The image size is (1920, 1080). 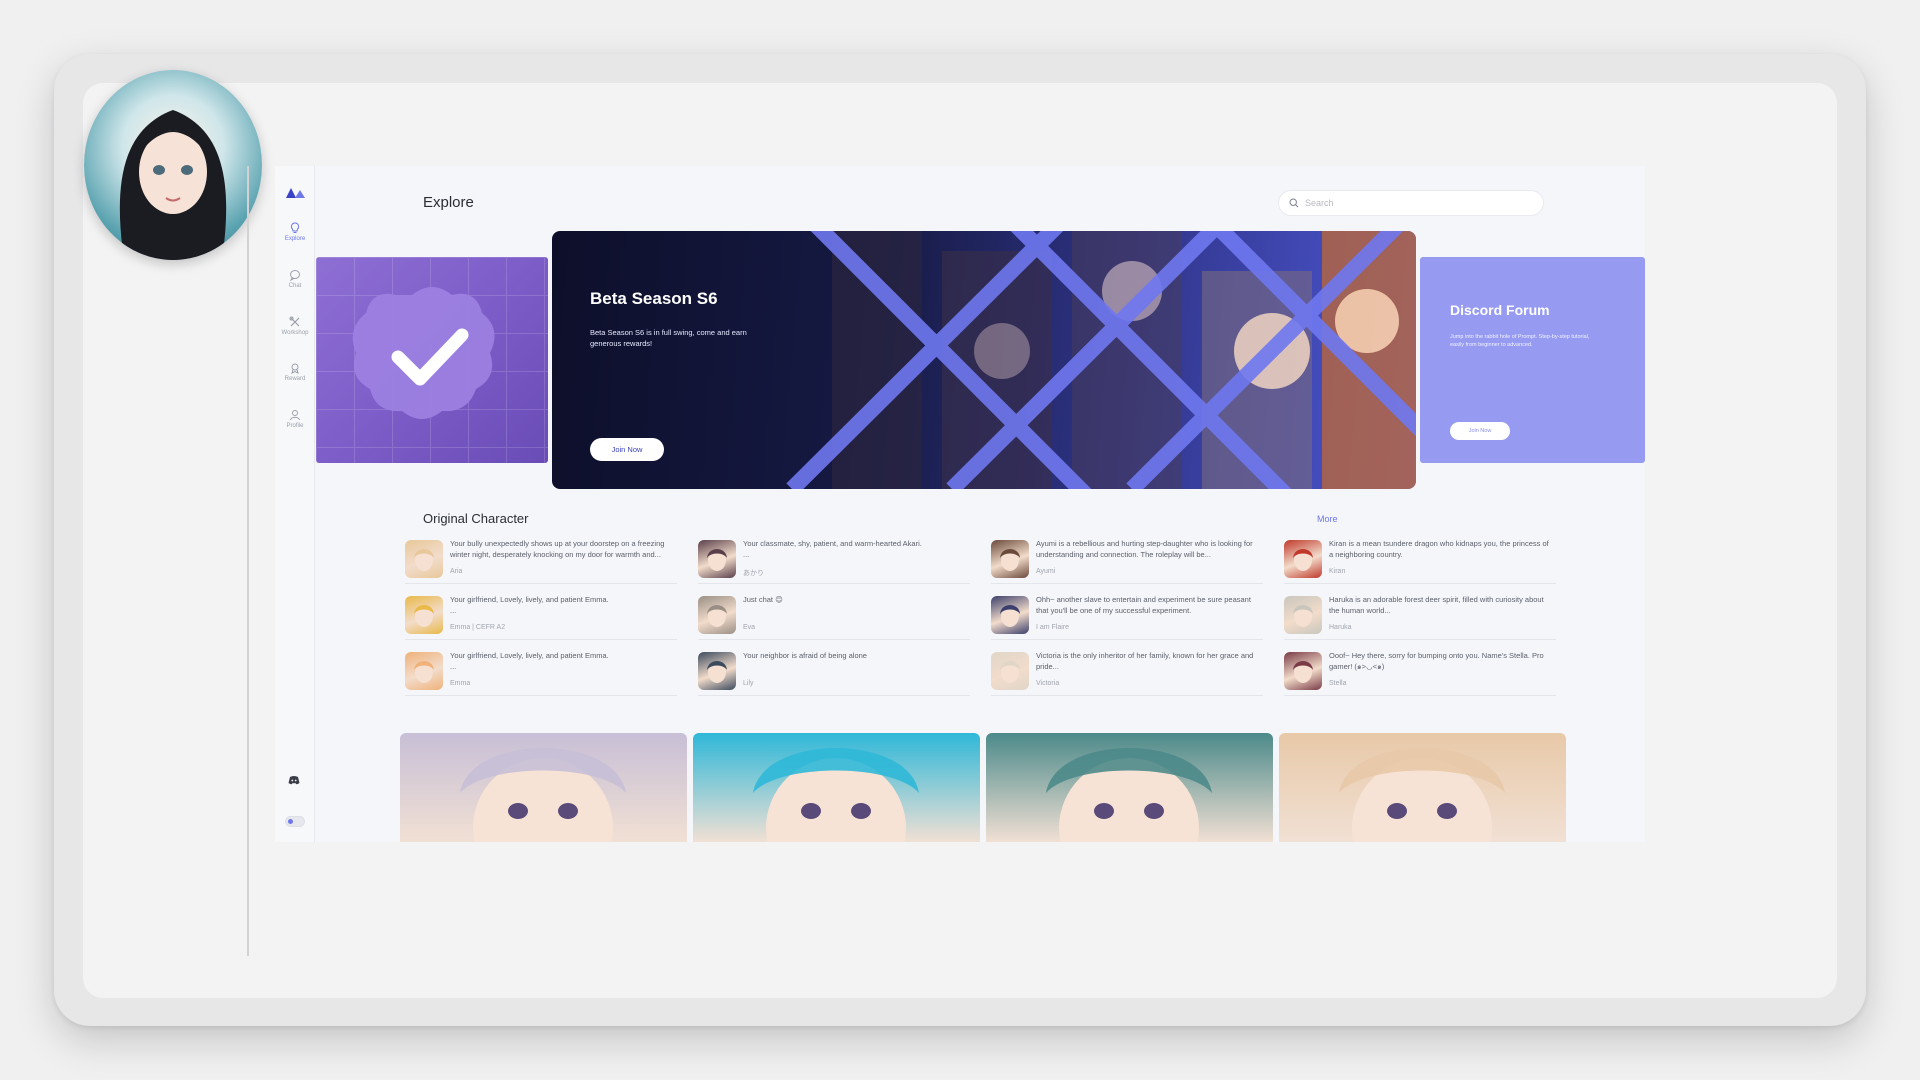 I want to click on presenter-avatar, so click(x=173, y=165).